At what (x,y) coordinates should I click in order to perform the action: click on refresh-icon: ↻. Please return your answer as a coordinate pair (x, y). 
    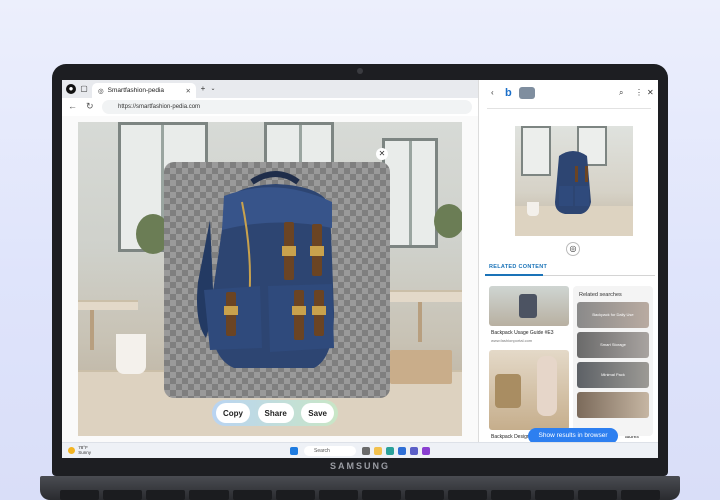
    Looking at the image, I should click on (90, 106).